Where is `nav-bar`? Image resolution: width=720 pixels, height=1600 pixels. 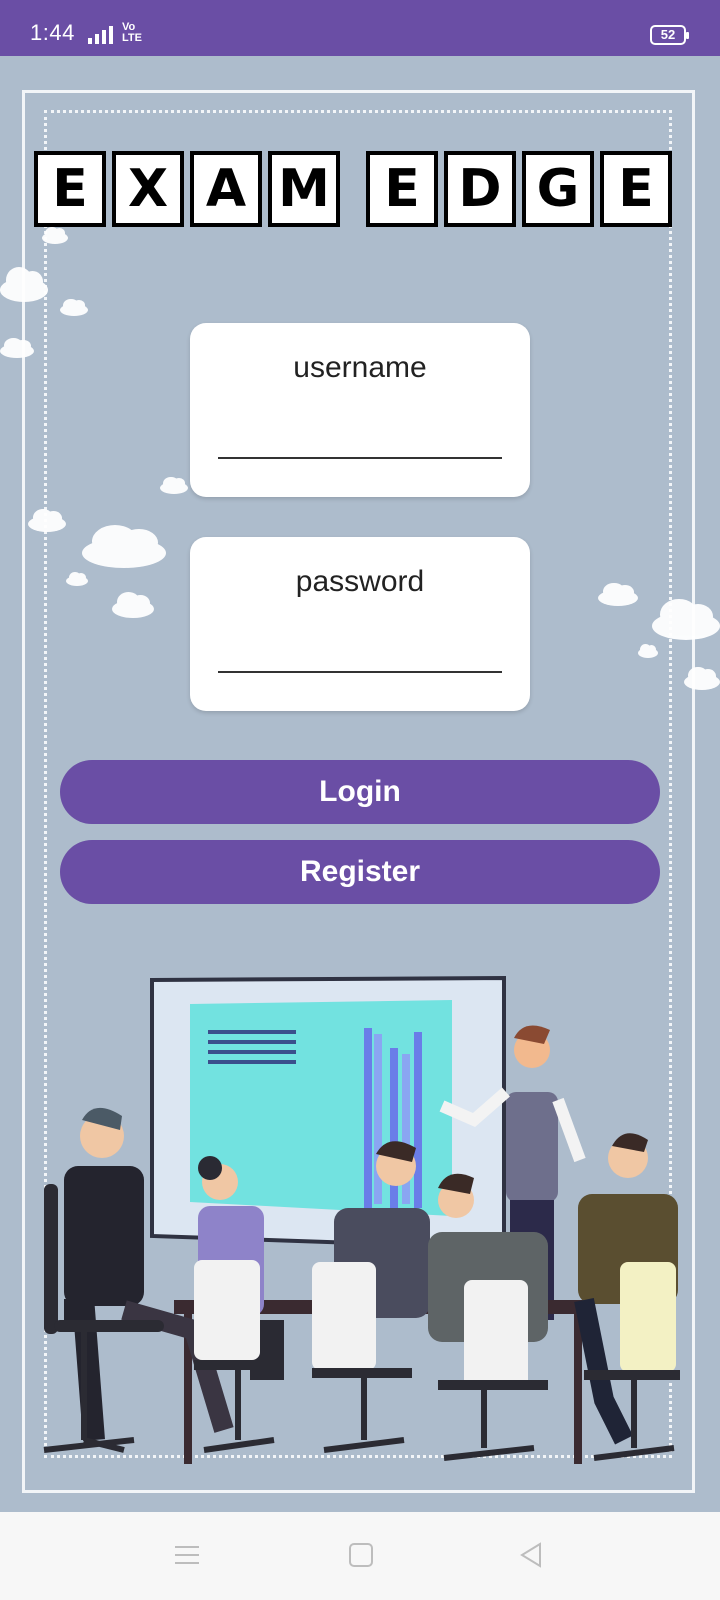 nav-bar is located at coordinates (360, 1556).